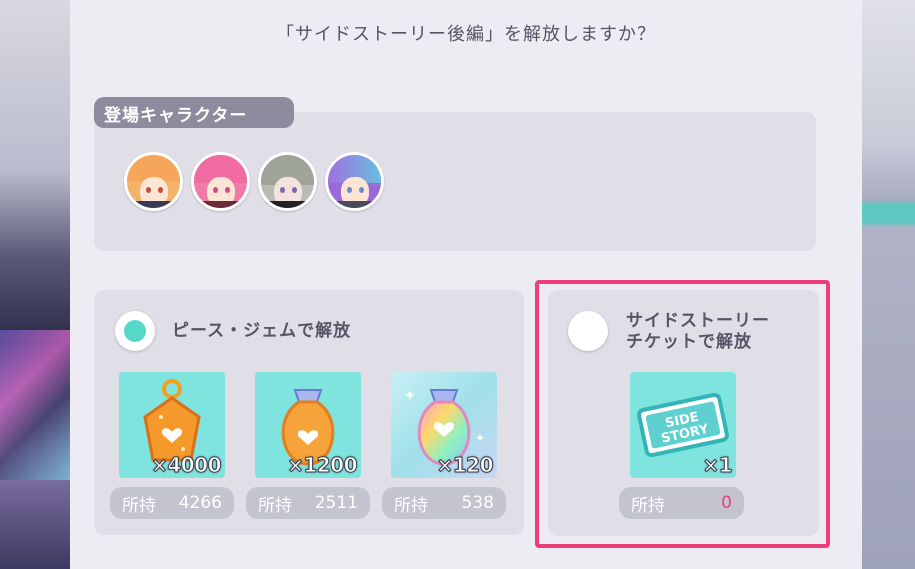 The image size is (915, 569). What do you see at coordinates (35, 284) in the screenshot?
I see `background-left` at bounding box center [35, 284].